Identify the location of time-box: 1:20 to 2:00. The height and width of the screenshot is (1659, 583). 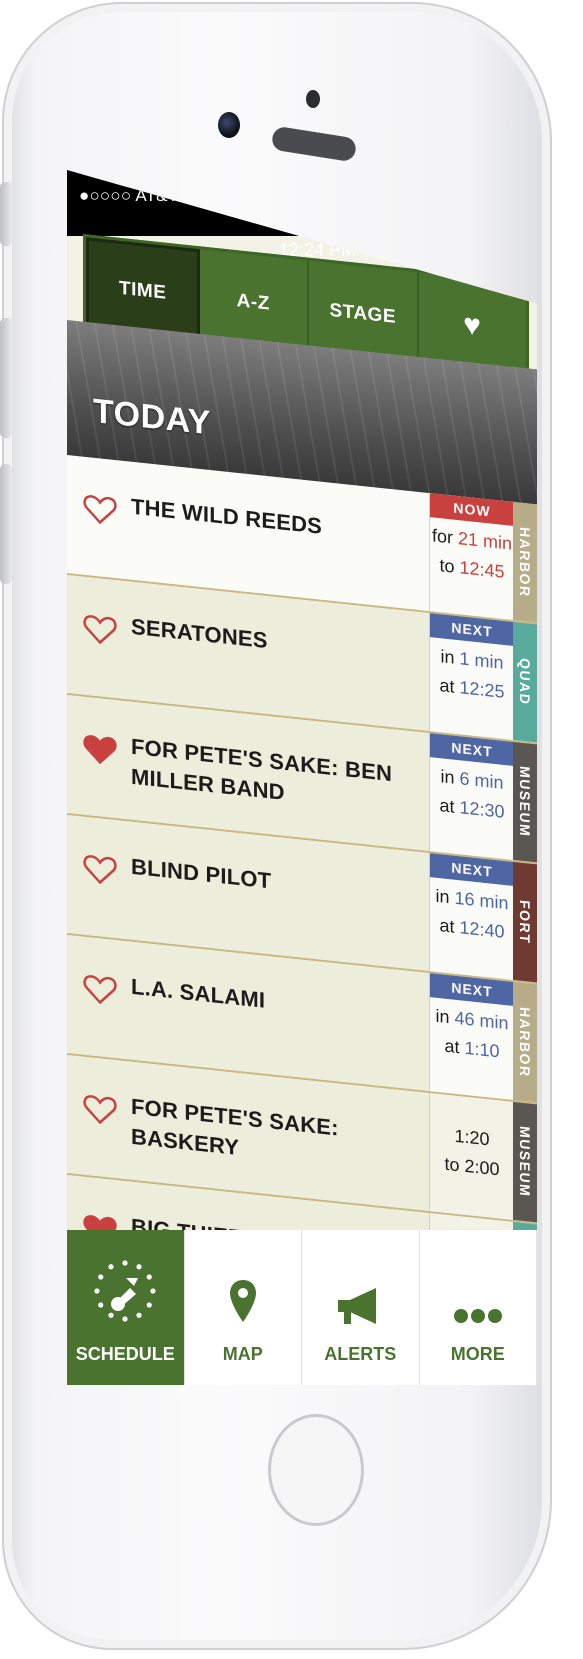
(471, 1156).